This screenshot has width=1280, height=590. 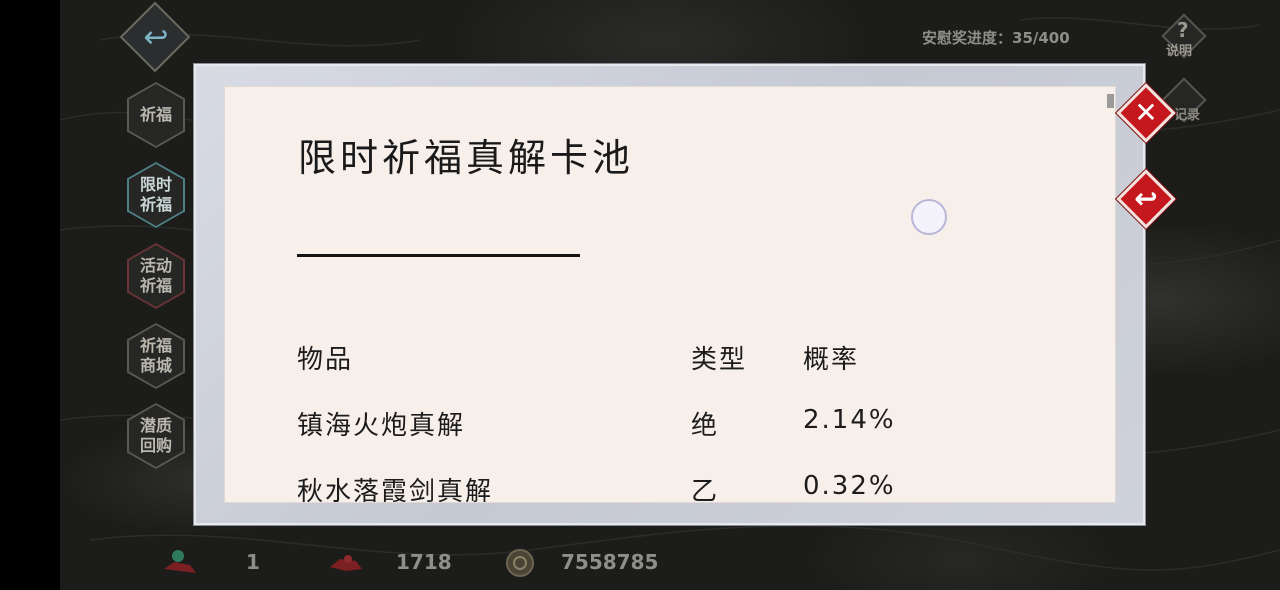 What do you see at coordinates (155, 275) in the screenshot?
I see `side-item-label: 活动祈福` at bounding box center [155, 275].